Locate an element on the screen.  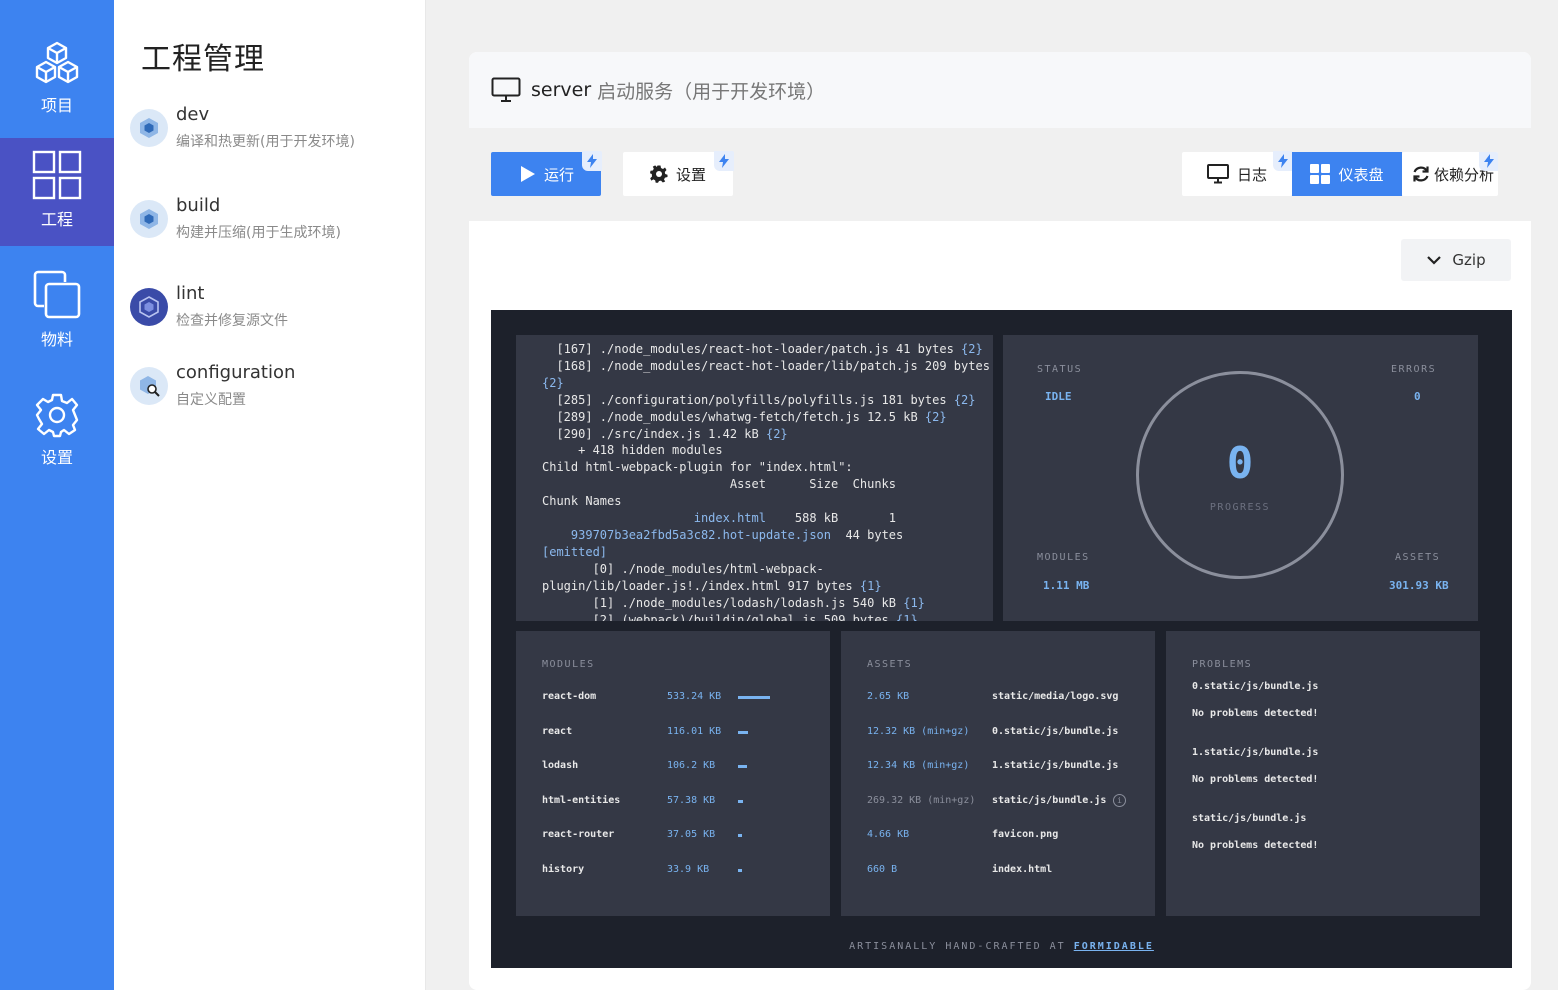
asset-row: 269.32 KB (min+gz) static/js/bundle.js i is located at coordinates (1007, 801).